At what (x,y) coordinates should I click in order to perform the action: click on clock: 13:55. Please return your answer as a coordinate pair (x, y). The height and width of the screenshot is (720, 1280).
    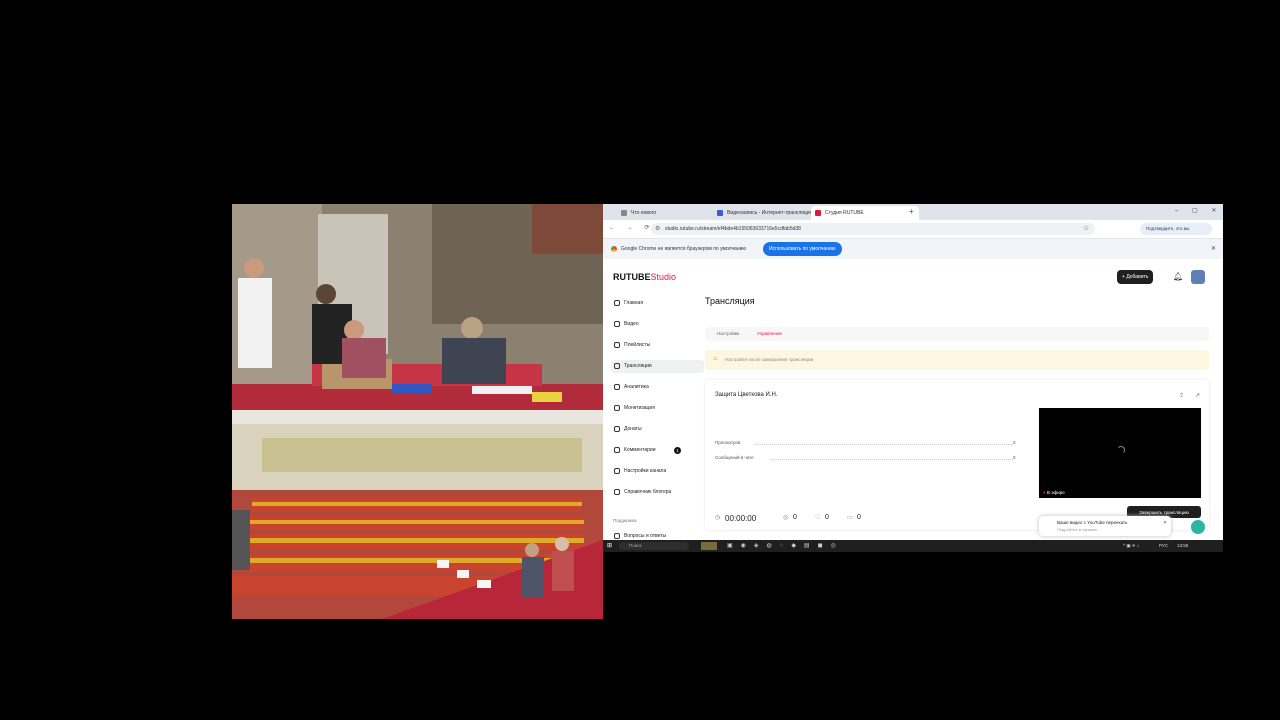
    Looking at the image, I should click on (1182, 545).